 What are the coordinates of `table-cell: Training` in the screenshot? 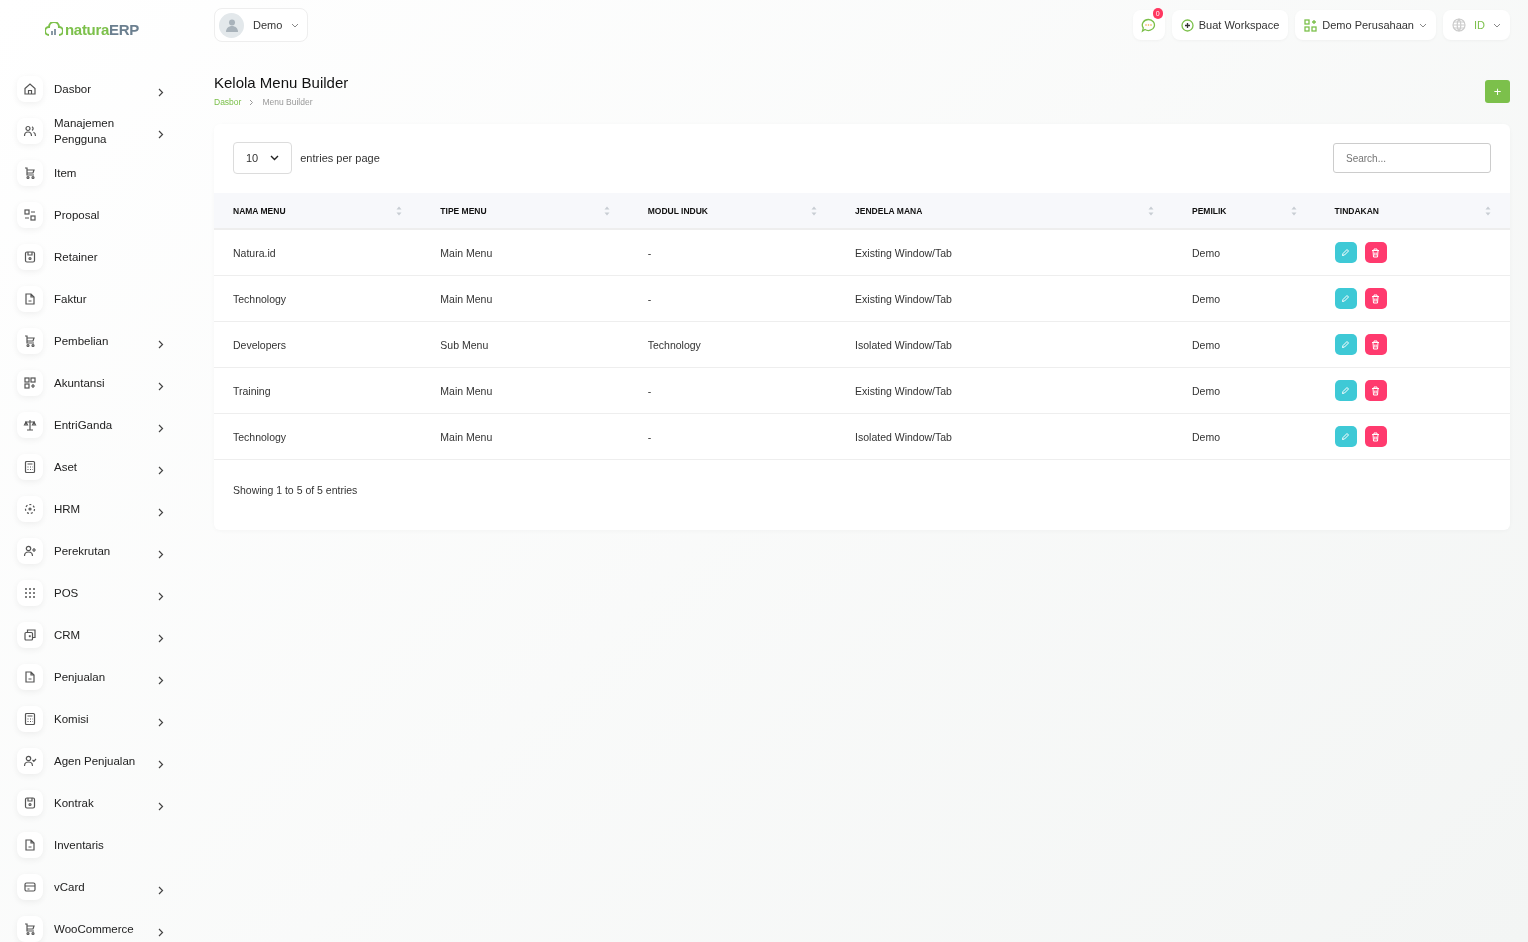 It's located at (252, 390).